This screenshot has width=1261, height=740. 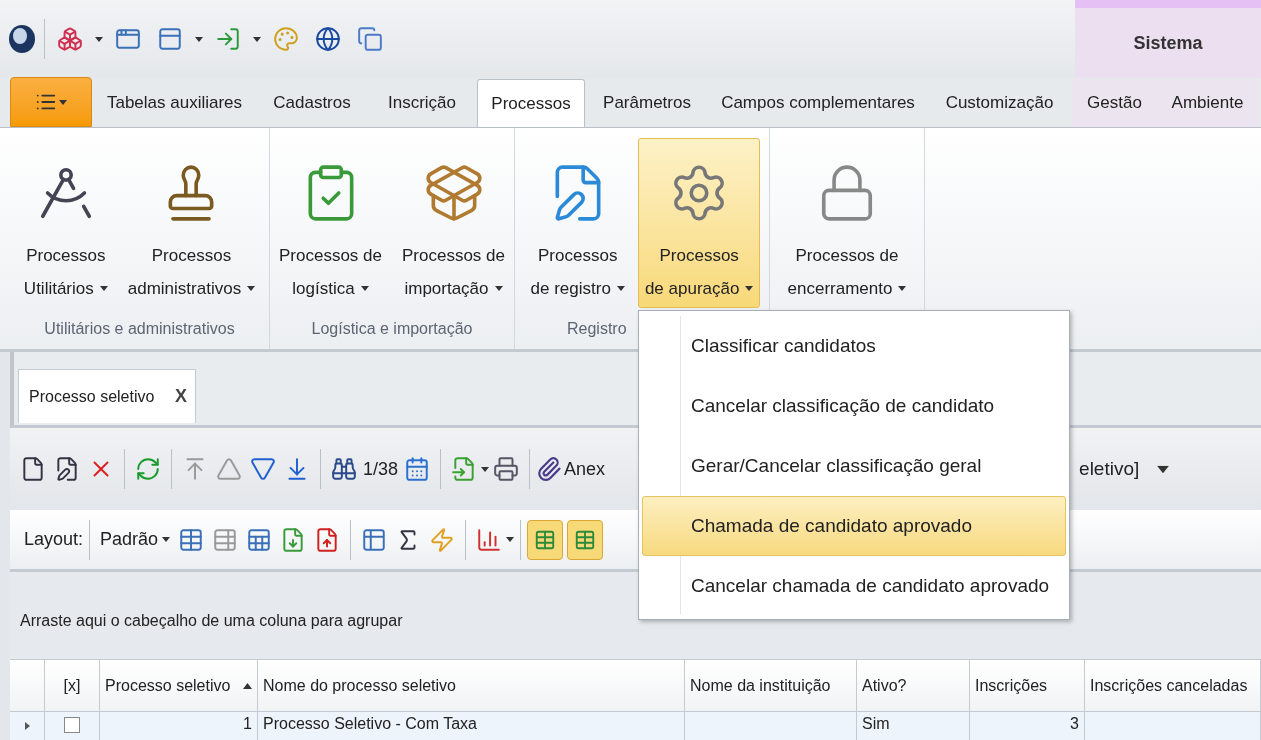 I want to click on table-cell-text: 1, so click(x=247, y=724).